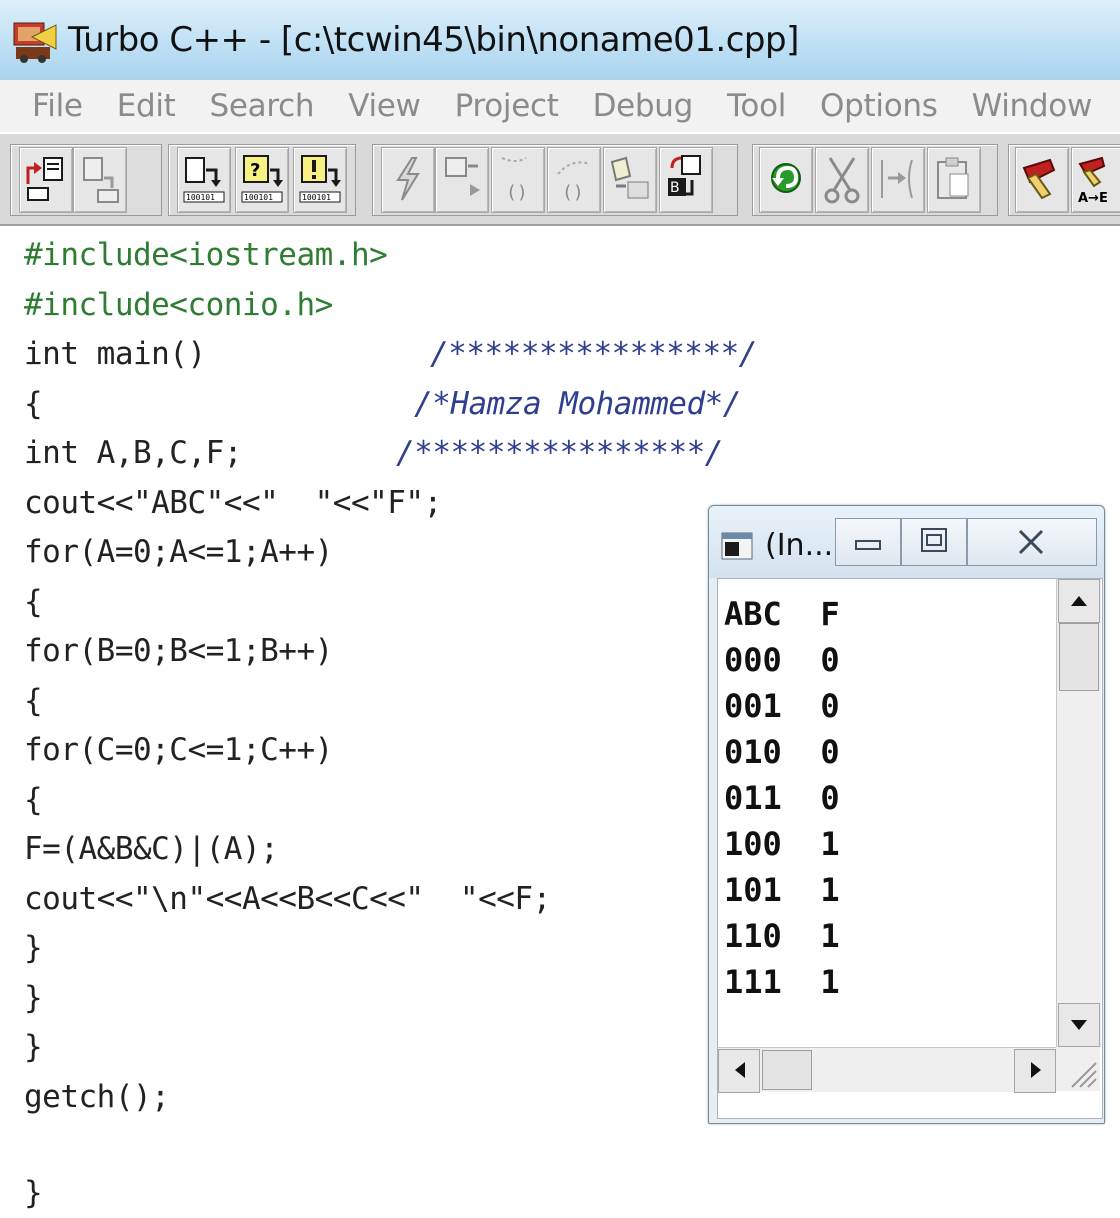 The width and height of the screenshot is (1120, 1218). I want to click on code-line-19: }, so click(33, 1193).